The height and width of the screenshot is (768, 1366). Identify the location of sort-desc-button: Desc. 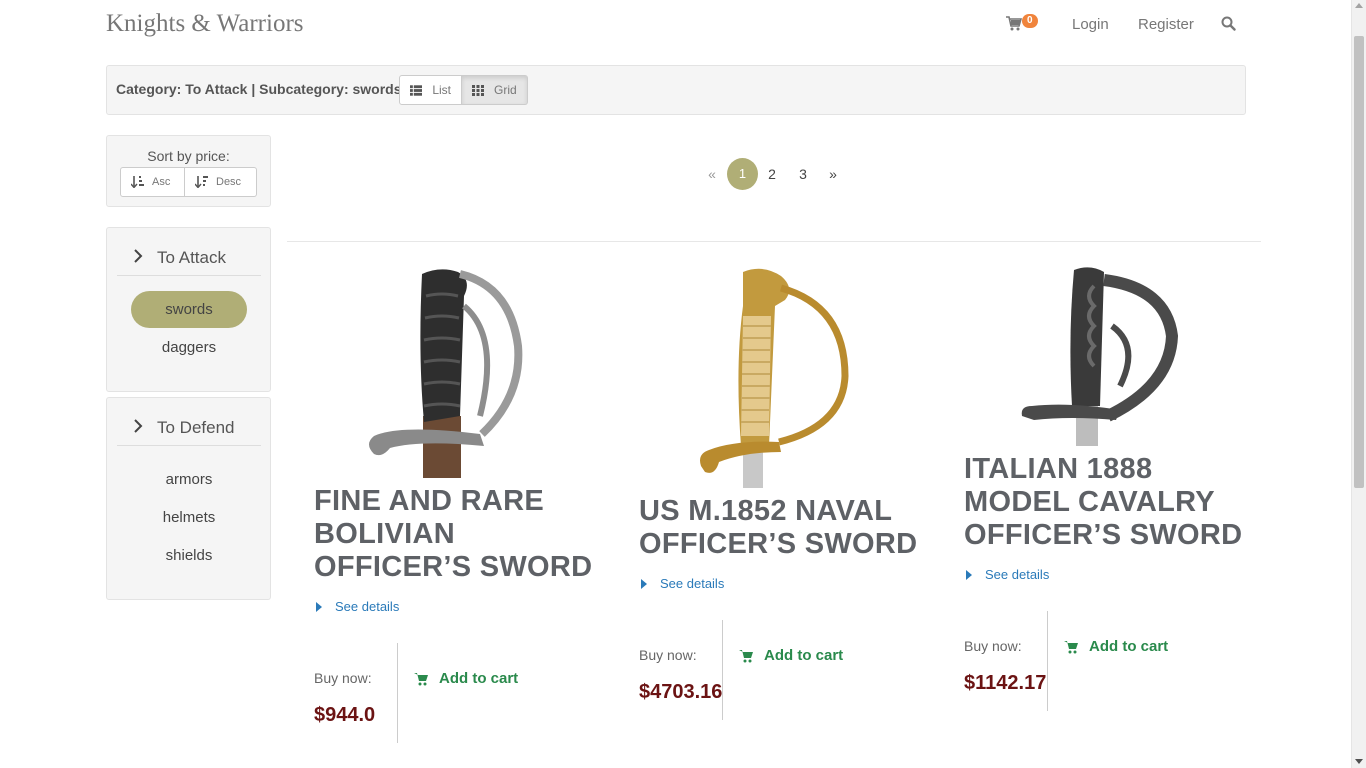
(221, 182).